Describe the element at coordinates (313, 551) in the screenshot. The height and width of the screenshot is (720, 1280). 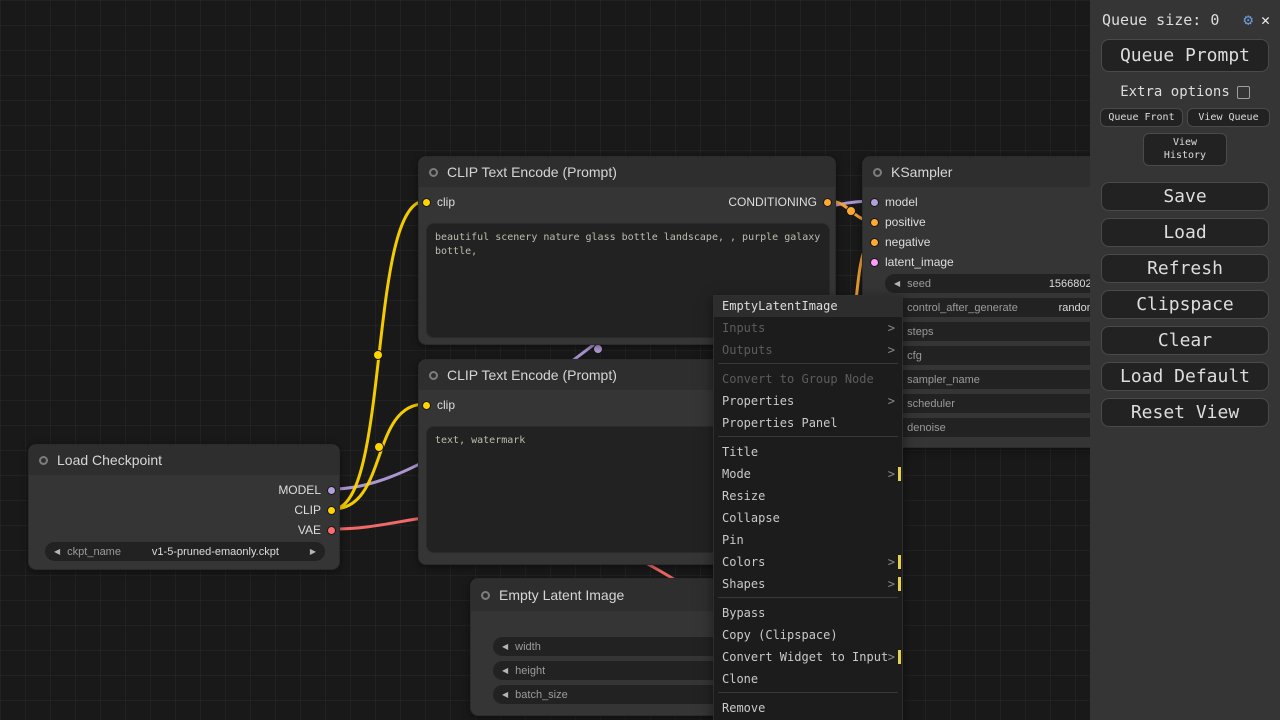
I see `next-arrow-icon: ▶` at that location.